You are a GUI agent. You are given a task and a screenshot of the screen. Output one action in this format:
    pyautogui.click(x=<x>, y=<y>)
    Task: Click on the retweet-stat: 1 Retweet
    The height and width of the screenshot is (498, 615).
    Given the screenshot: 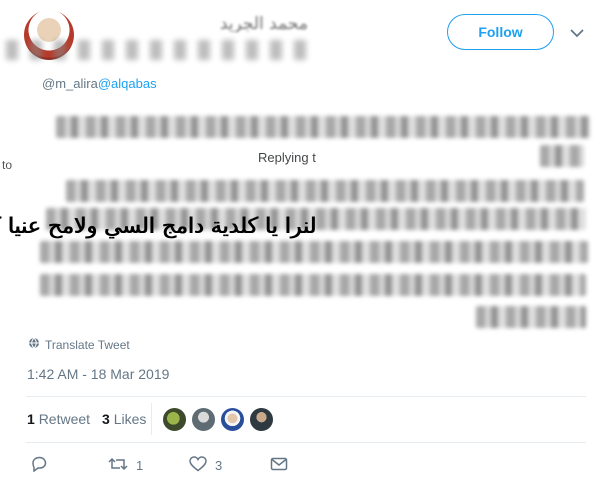 What is the action you would take?
    pyautogui.click(x=58, y=419)
    